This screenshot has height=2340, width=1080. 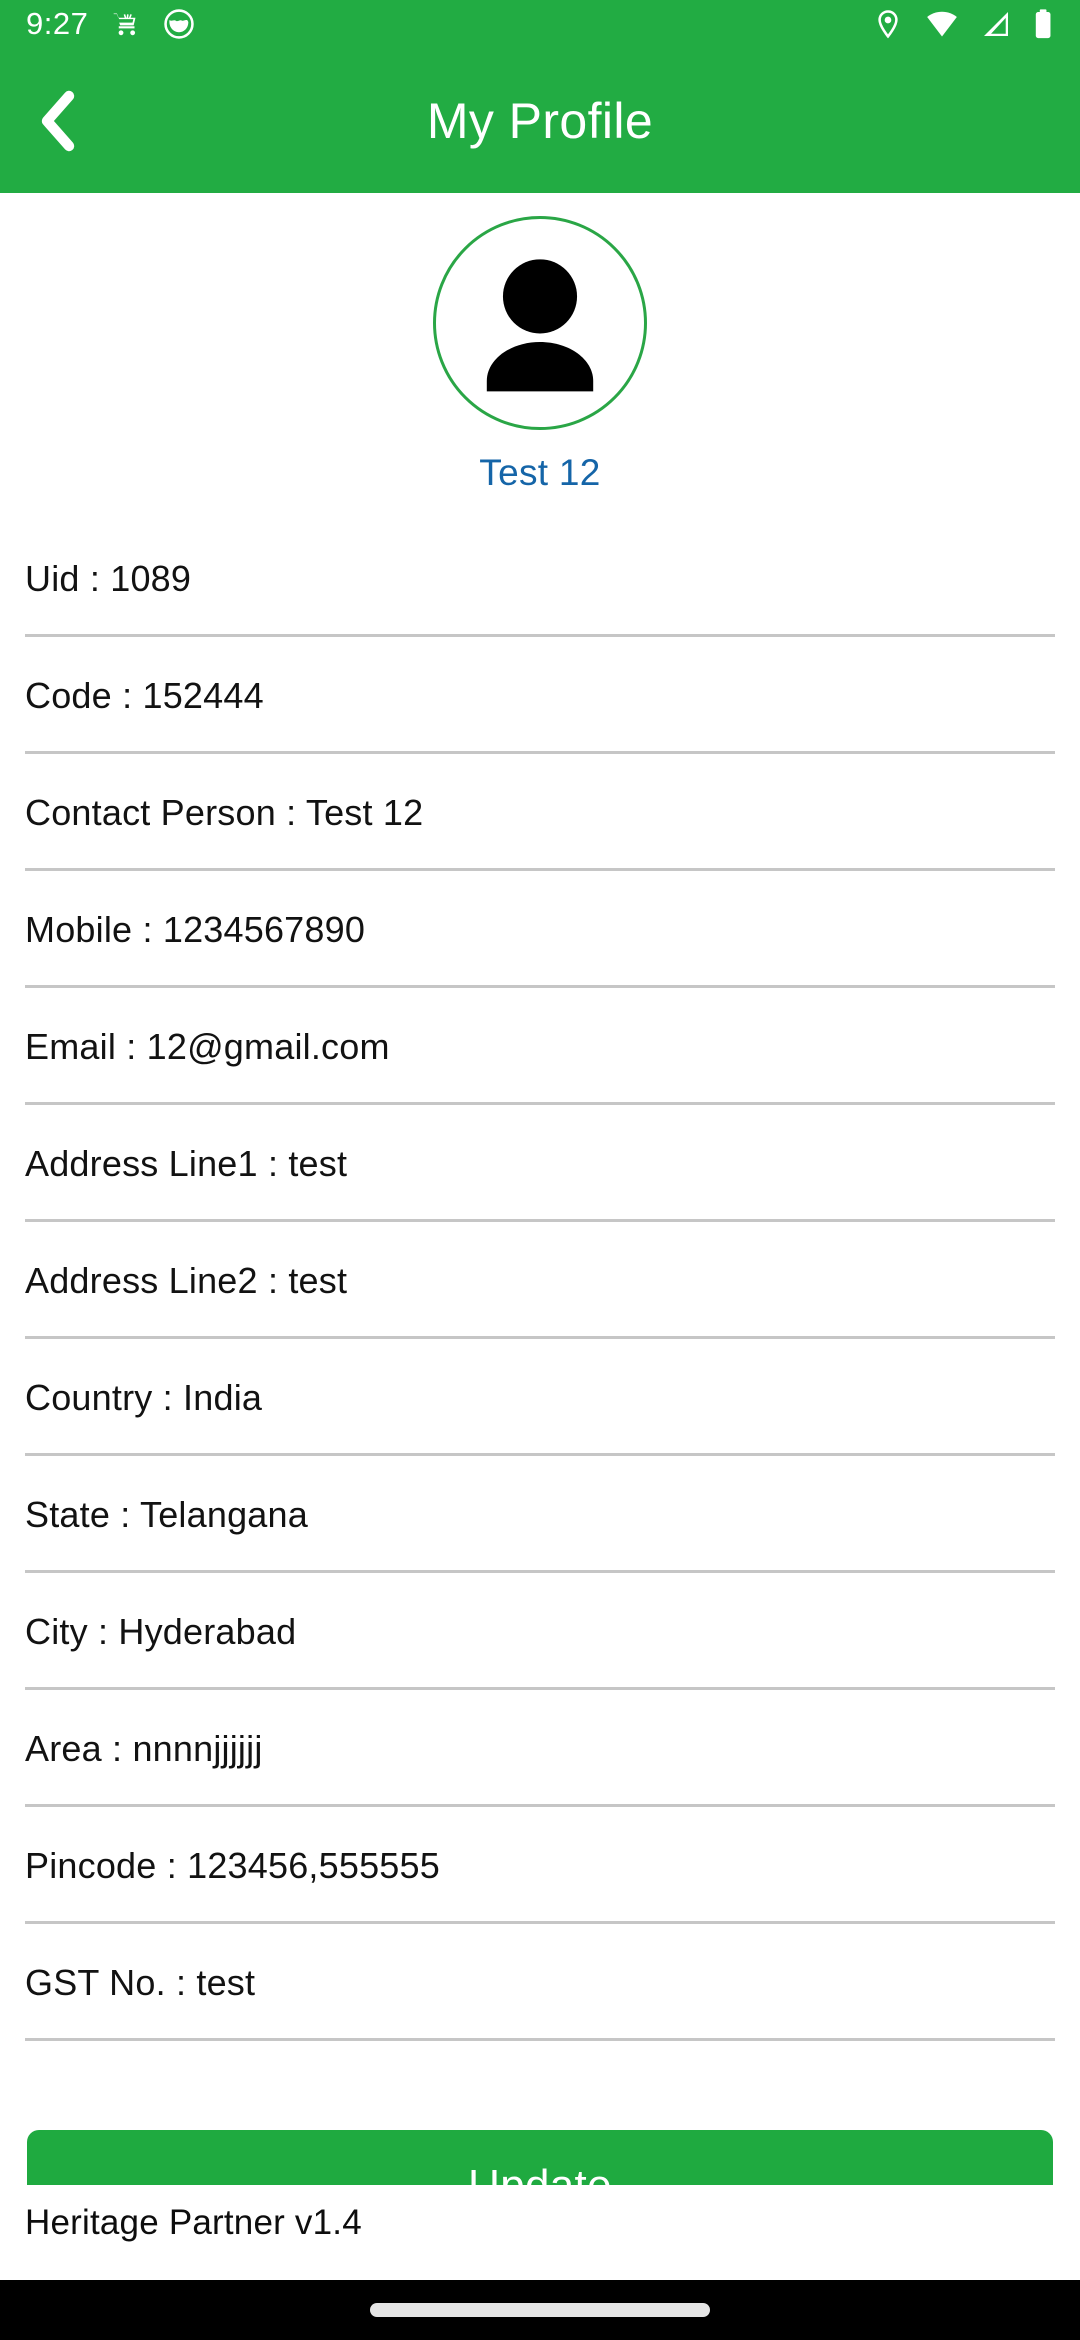 What do you see at coordinates (224, 812) in the screenshot?
I see `field-text: Contact Person : Test 12` at bounding box center [224, 812].